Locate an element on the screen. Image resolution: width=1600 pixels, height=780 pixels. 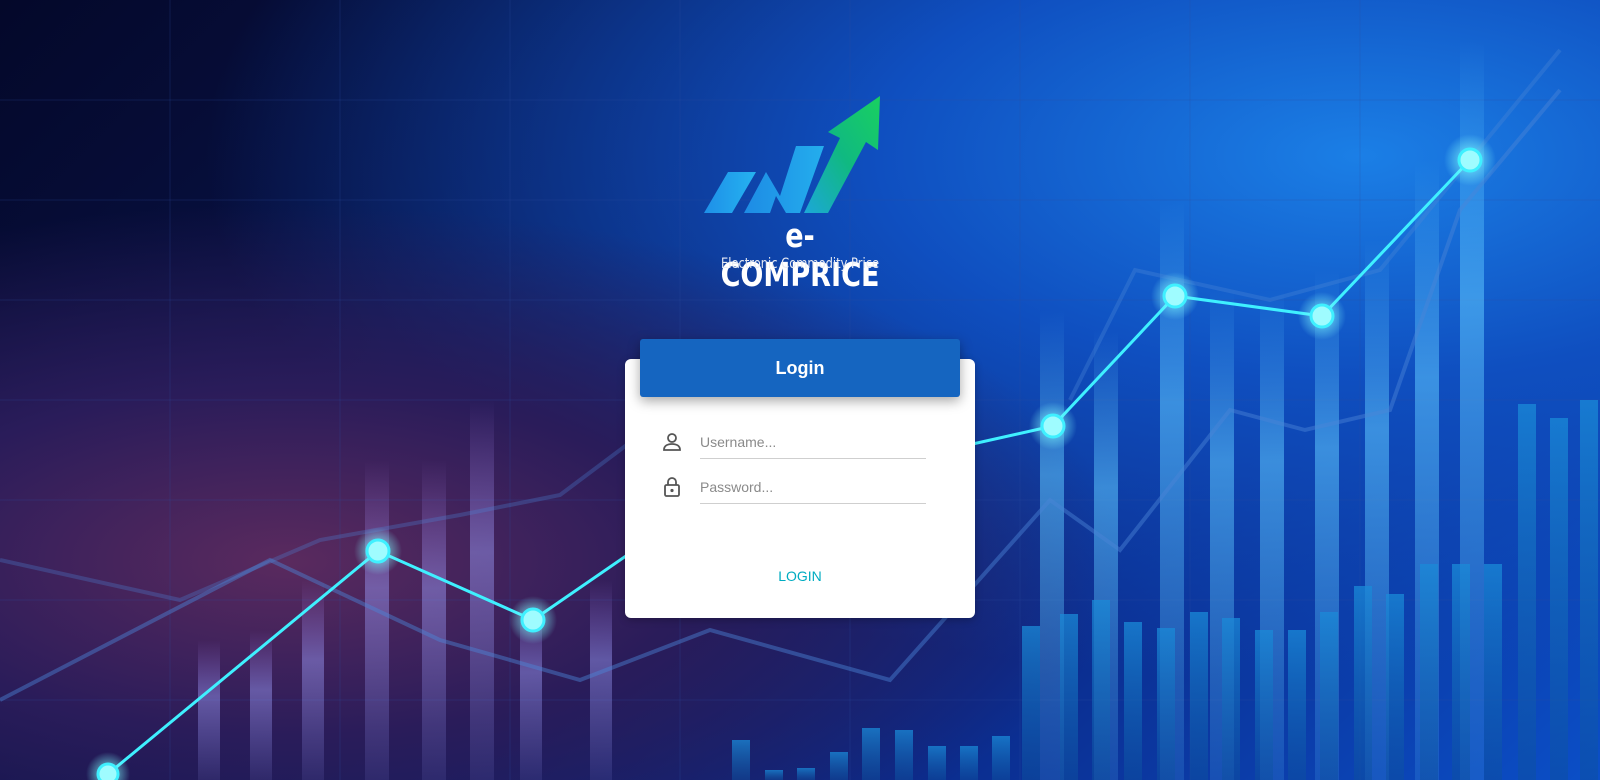
password-field is located at coordinates (795, 489).